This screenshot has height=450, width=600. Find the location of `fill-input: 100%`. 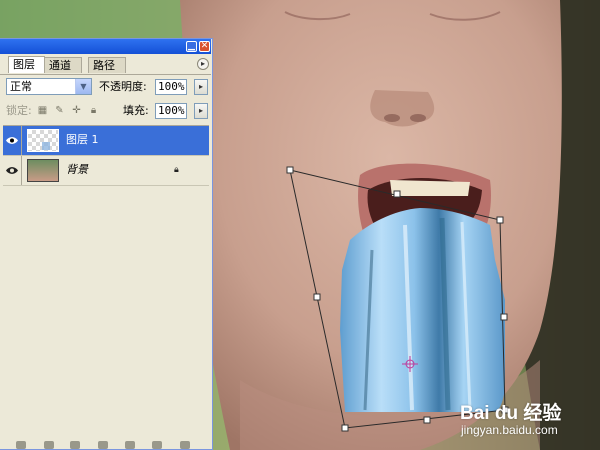

fill-input: 100% is located at coordinates (171, 111).